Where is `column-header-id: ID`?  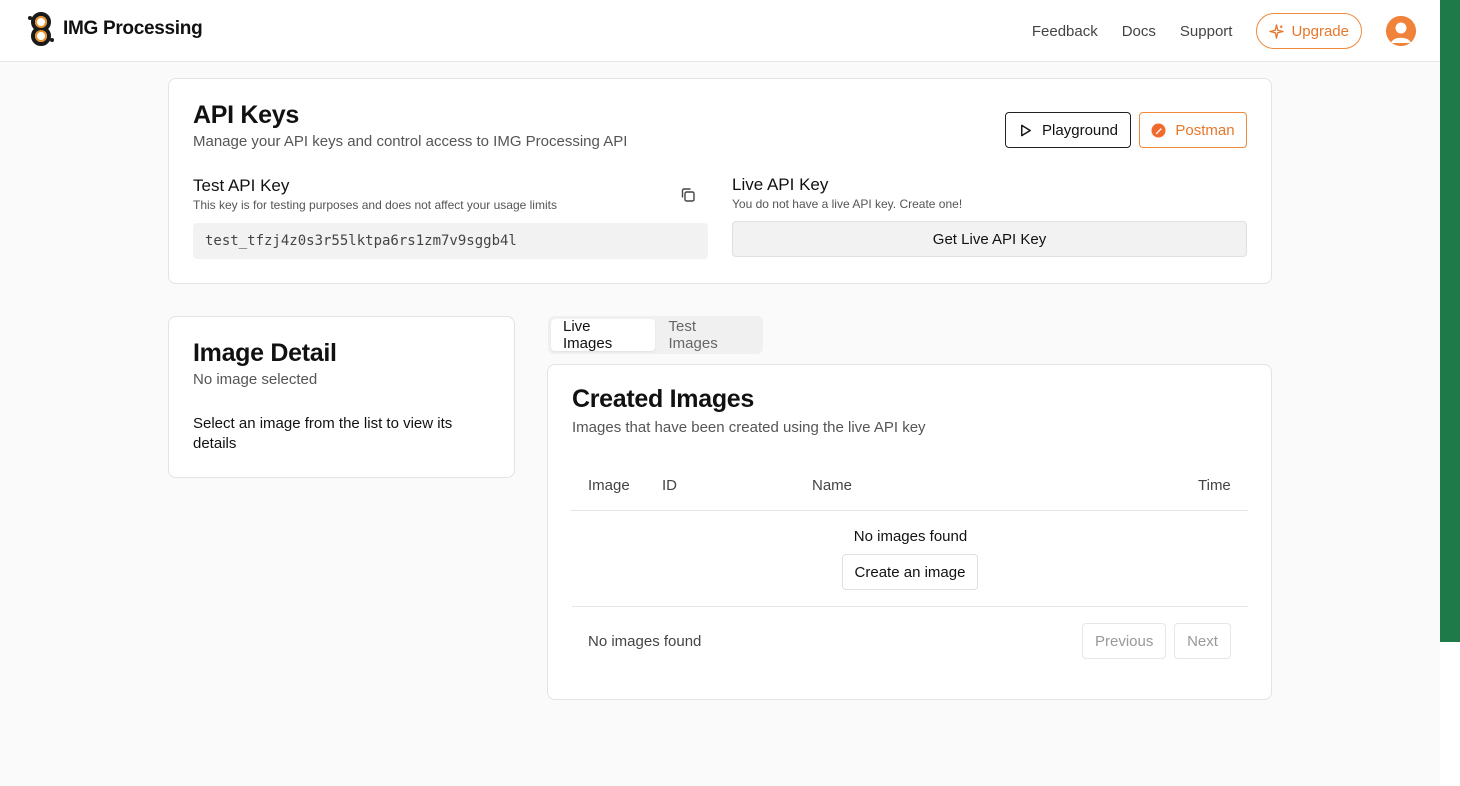 column-header-id: ID is located at coordinates (669, 485).